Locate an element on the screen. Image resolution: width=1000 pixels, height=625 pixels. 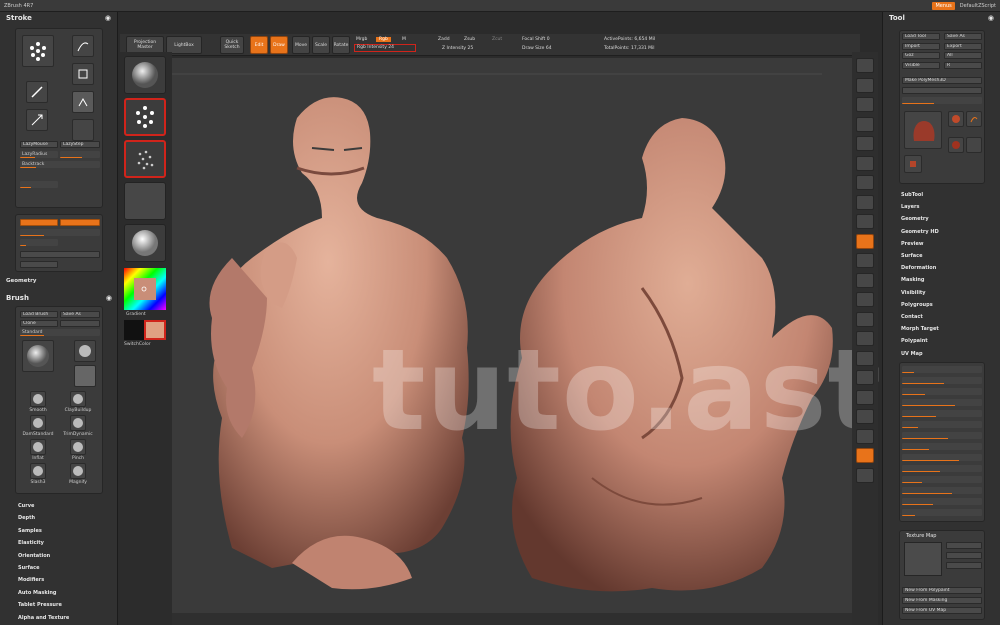
right-section-item: Surface is located at coordinates (912, 256).